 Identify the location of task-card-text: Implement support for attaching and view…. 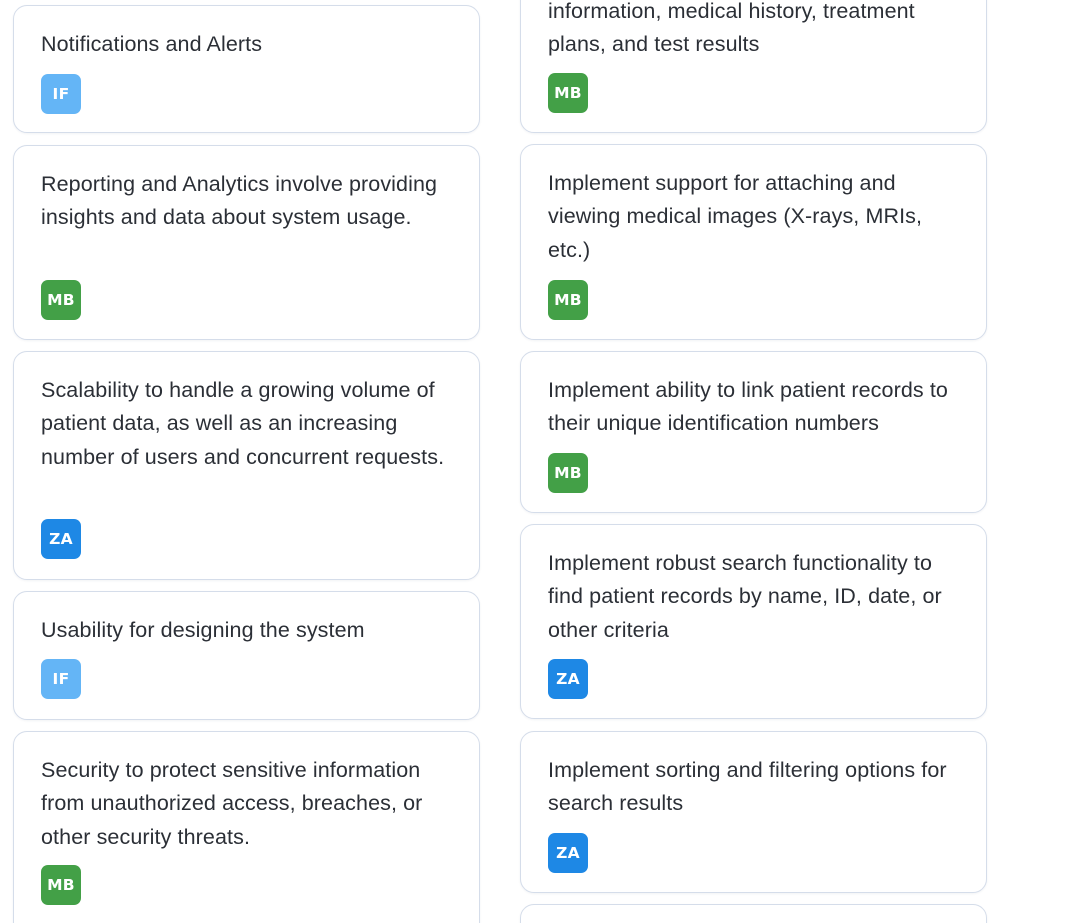
(735, 216).